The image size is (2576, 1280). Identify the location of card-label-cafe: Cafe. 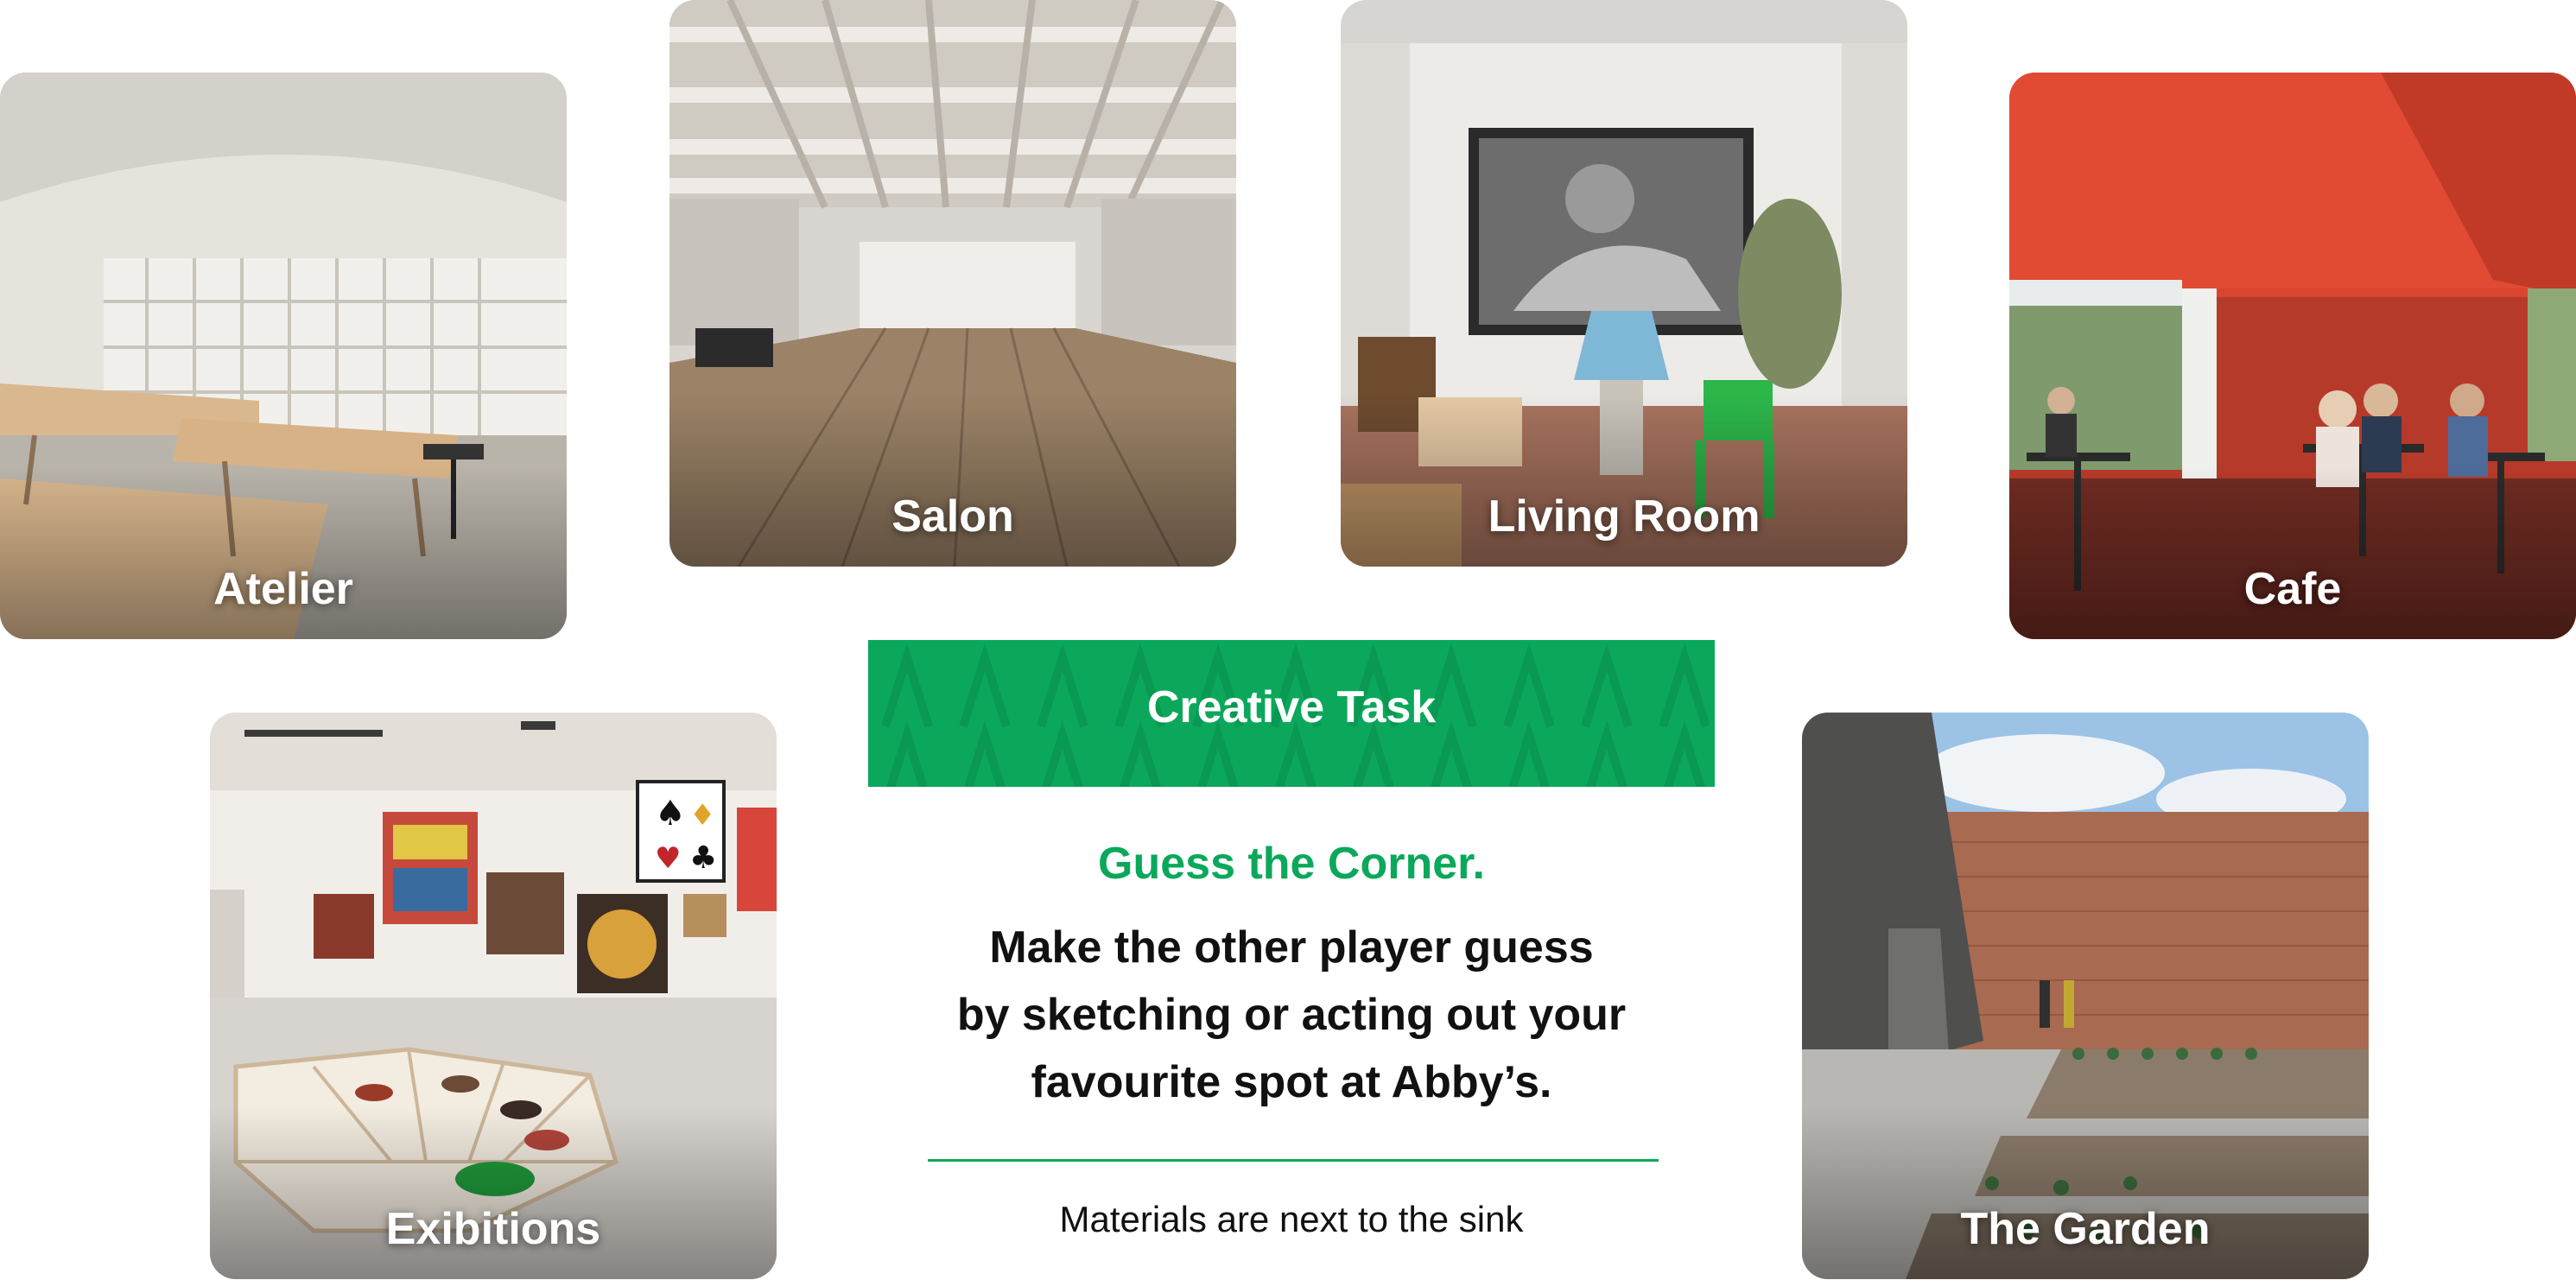
(2292, 589).